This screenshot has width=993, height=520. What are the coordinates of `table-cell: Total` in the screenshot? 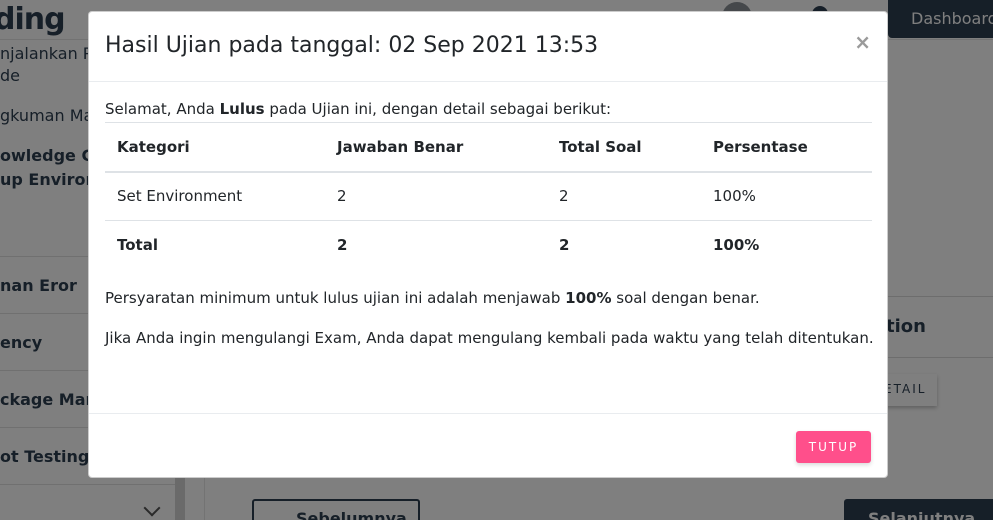 It's located at (137, 245).